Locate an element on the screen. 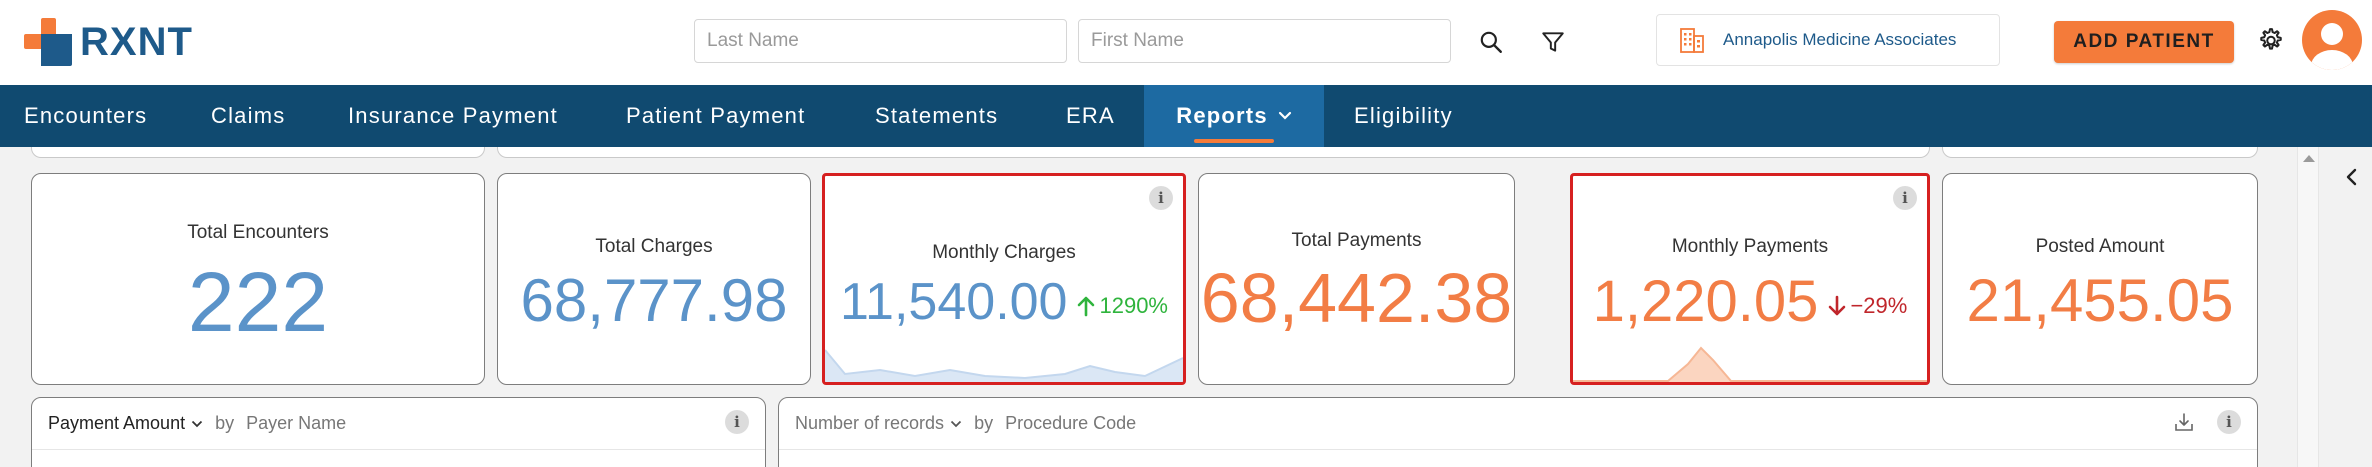 The height and width of the screenshot is (467, 2372). metric-label: Payment Amount is located at coordinates (117, 423).